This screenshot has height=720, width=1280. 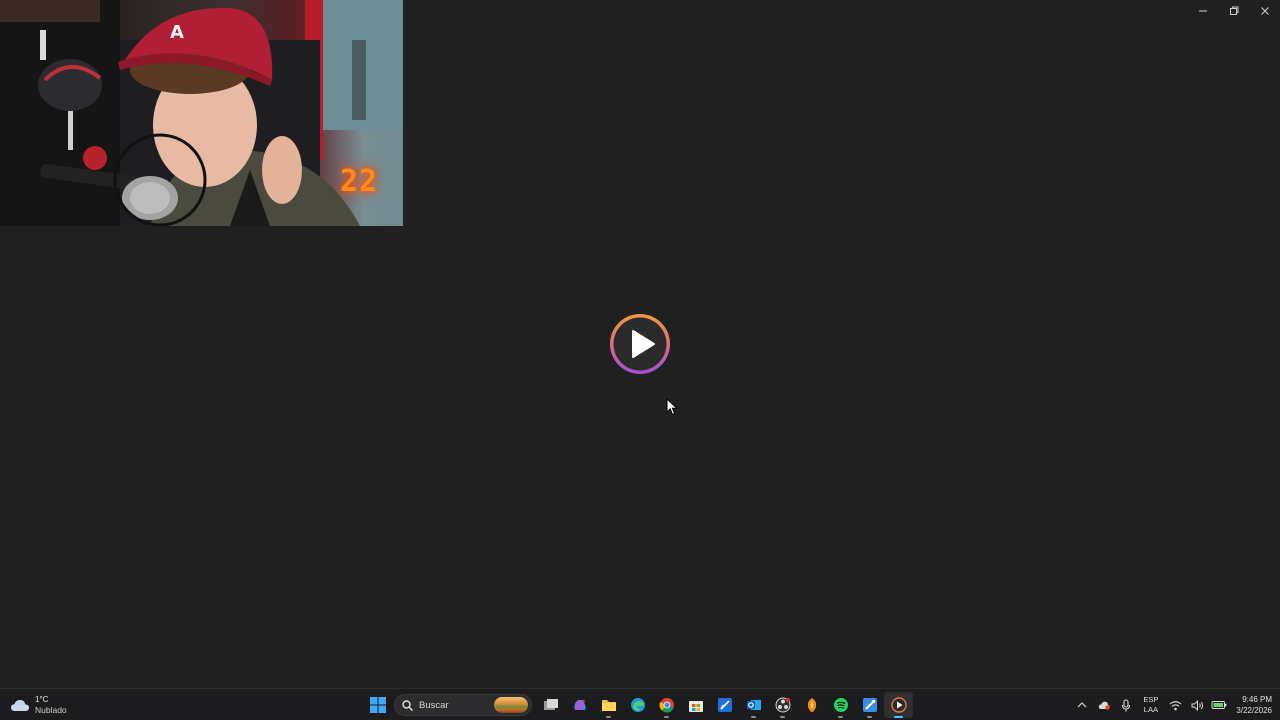 I want to click on paint-button, so click(x=869, y=705).